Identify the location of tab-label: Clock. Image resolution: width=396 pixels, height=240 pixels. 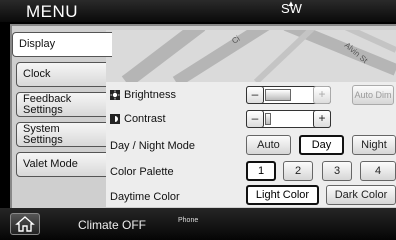
(37, 74).